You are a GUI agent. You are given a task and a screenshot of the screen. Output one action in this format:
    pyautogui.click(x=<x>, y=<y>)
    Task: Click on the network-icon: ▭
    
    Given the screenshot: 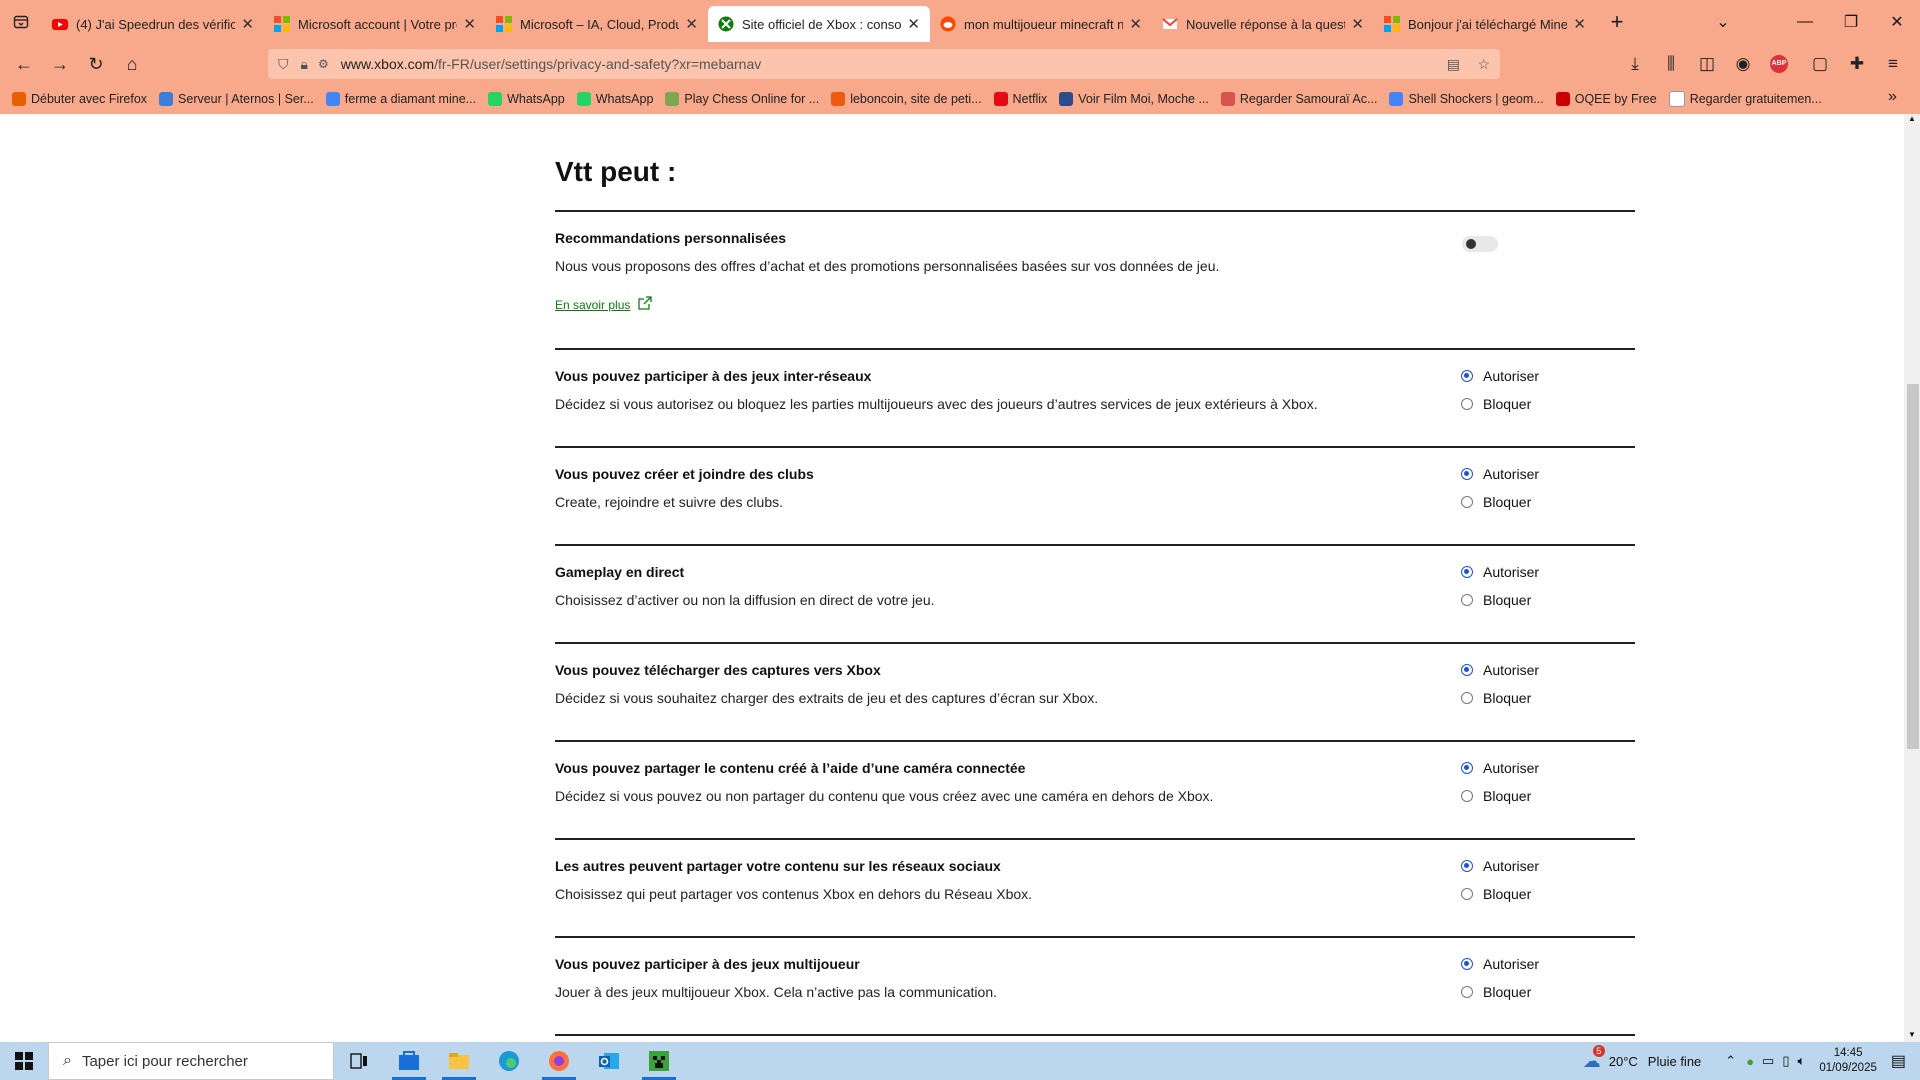 What is the action you would take?
    pyautogui.click(x=1768, y=1061)
    